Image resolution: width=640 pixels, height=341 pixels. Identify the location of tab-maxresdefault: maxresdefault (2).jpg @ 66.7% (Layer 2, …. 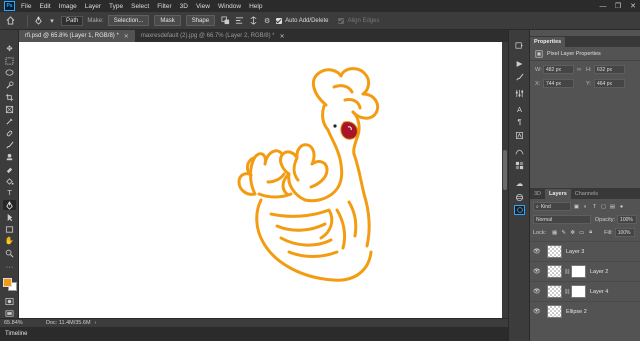
(213, 36).